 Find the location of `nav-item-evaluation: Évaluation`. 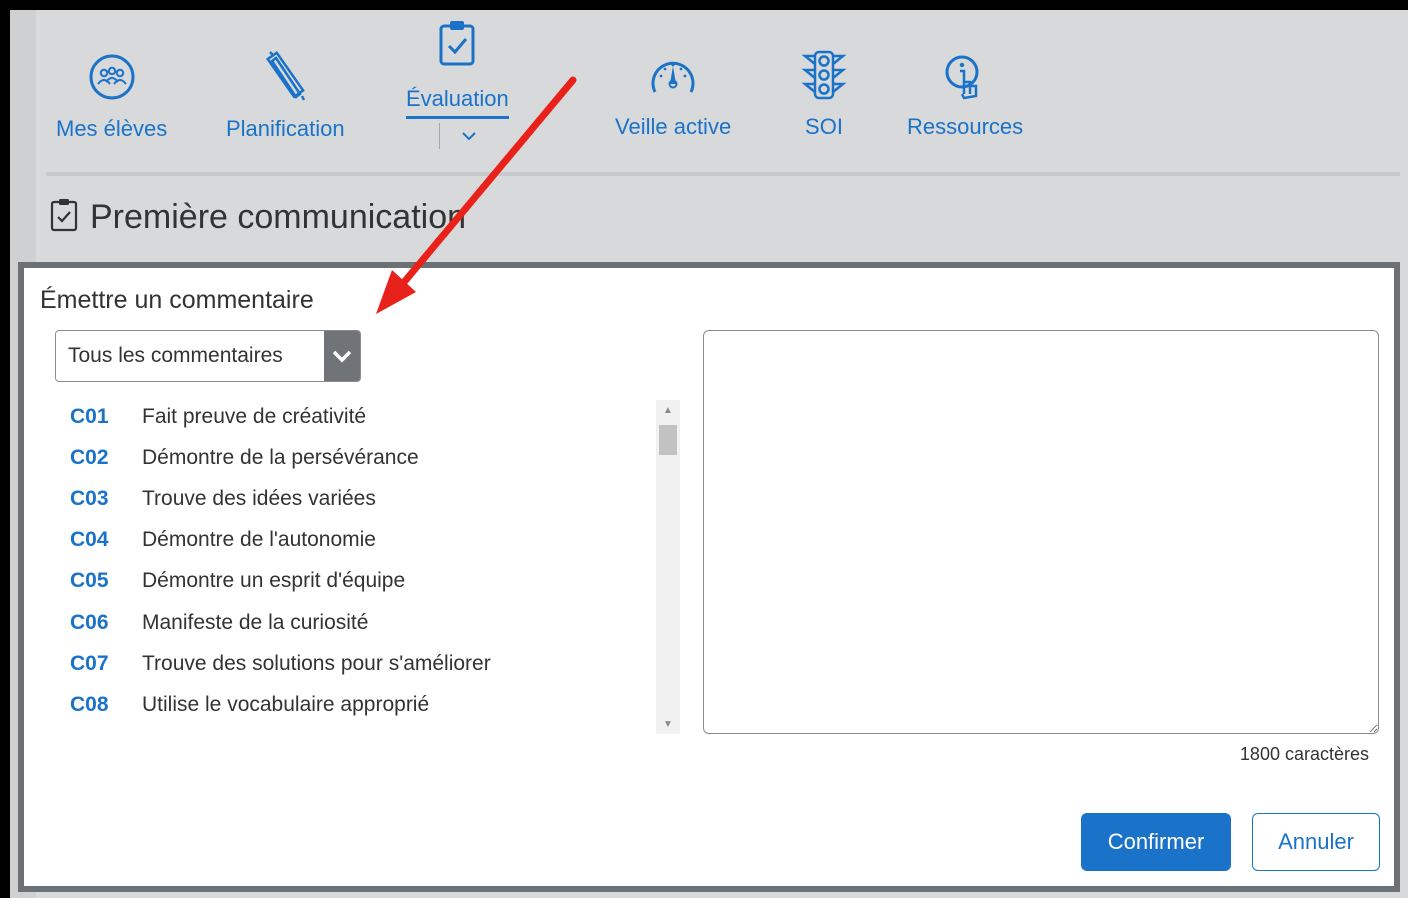

nav-item-evaluation: Évaluation is located at coordinates (457, 84).